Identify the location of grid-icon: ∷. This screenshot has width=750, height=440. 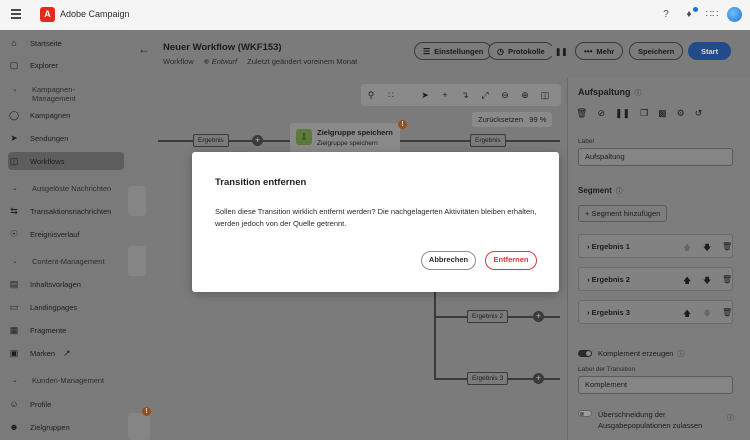
(391, 95).